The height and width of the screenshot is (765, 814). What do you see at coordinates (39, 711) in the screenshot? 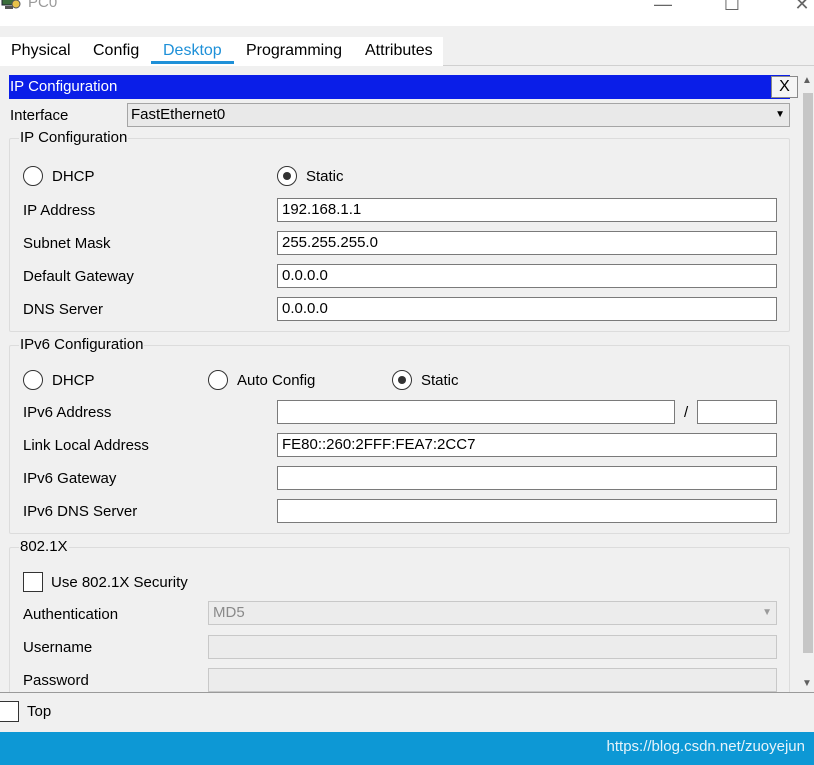
I see `always-on-top-label: Top` at bounding box center [39, 711].